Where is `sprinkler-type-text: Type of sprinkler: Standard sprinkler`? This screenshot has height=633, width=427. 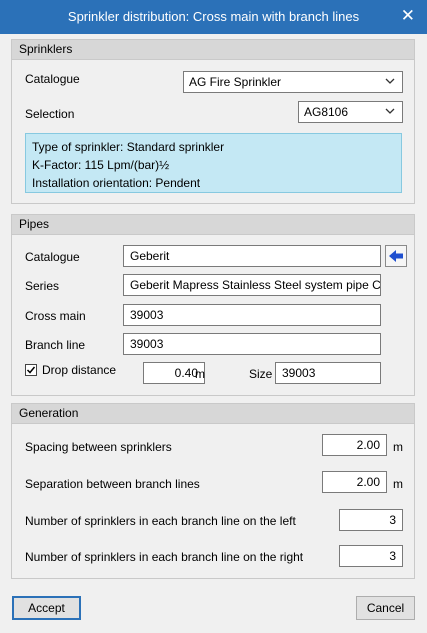
sprinkler-type-text: Type of sprinkler: Standard sprinkler is located at coordinates (128, 147).